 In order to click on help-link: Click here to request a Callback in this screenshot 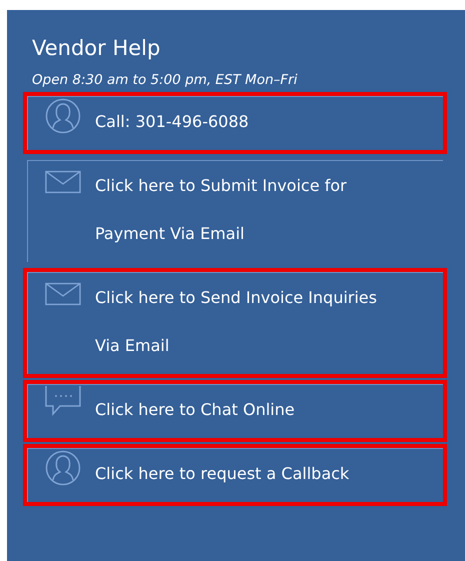, I will do `click(235, 475)`.